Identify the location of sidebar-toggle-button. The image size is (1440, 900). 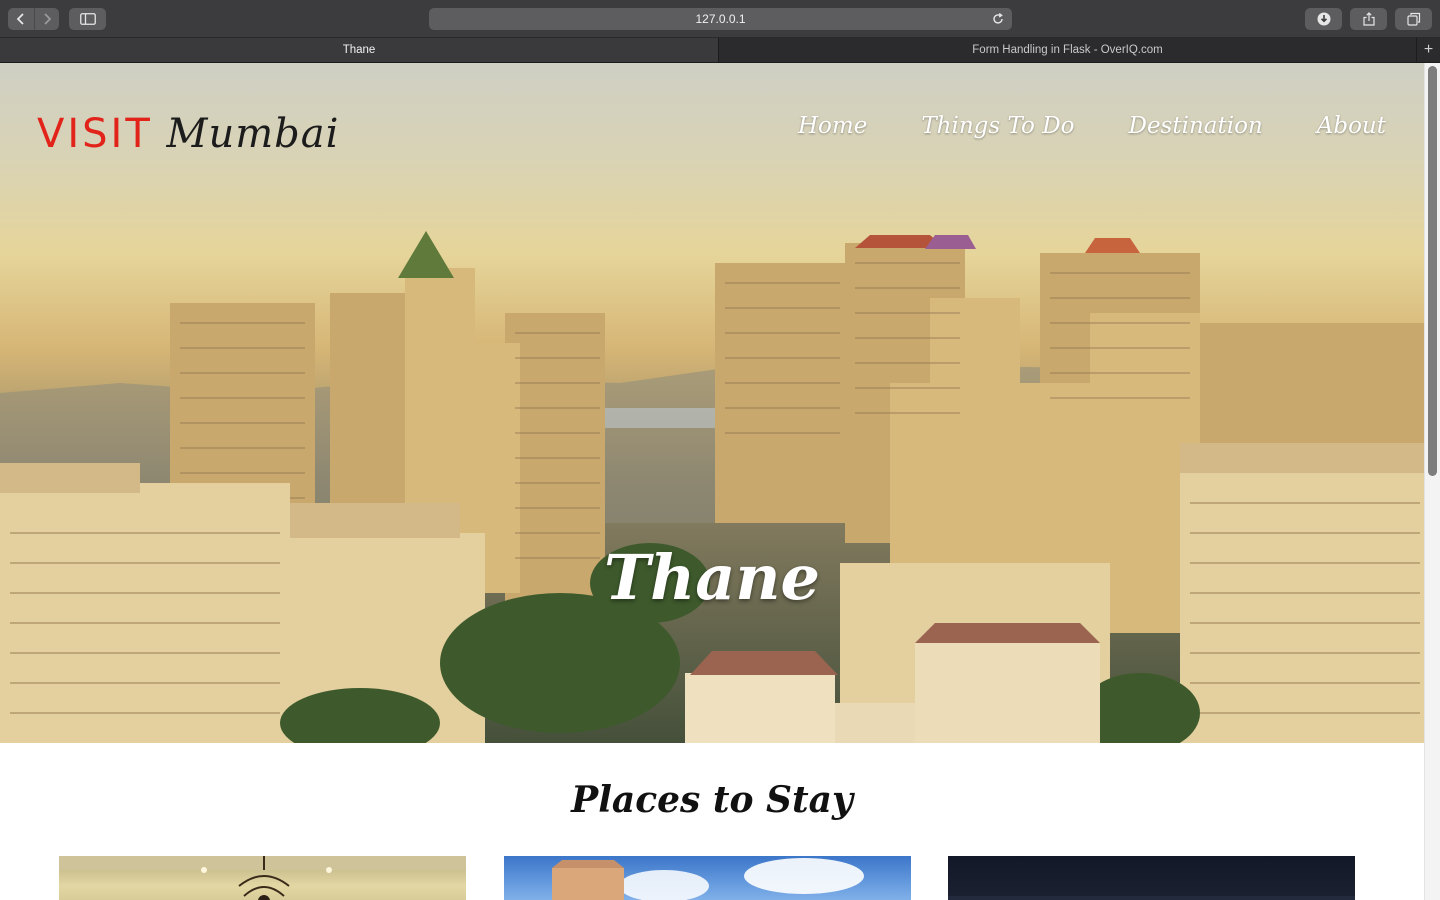
(87, 19).